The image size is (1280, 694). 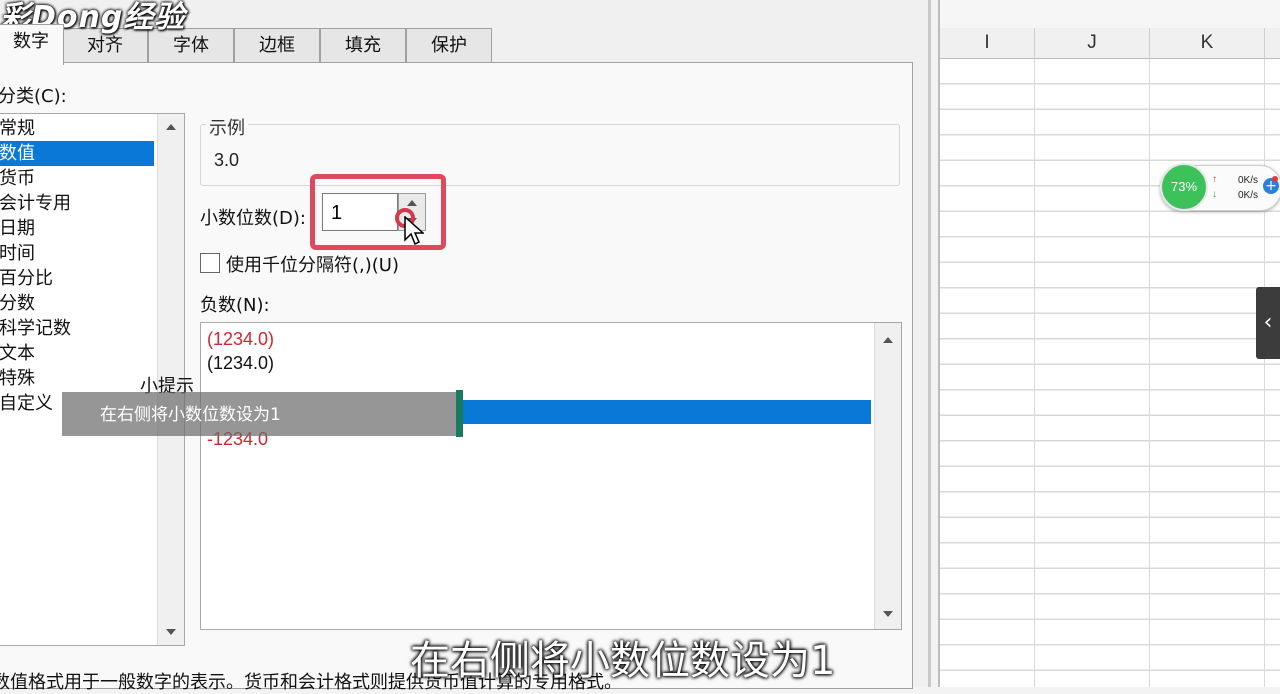 I want to click on sample-group, so click(x=550, y=155).